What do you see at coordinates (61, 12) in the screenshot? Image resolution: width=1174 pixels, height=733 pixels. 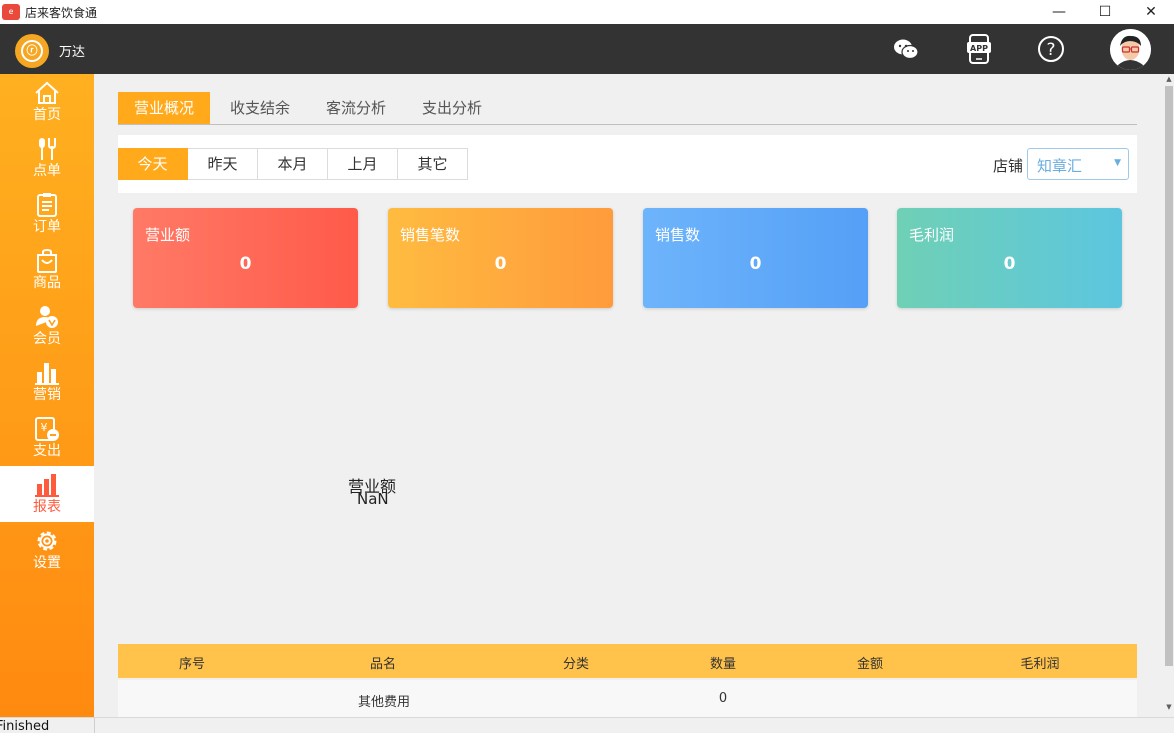 I see `window-title: 店来客饮食通` at bounding box center [61, 12].